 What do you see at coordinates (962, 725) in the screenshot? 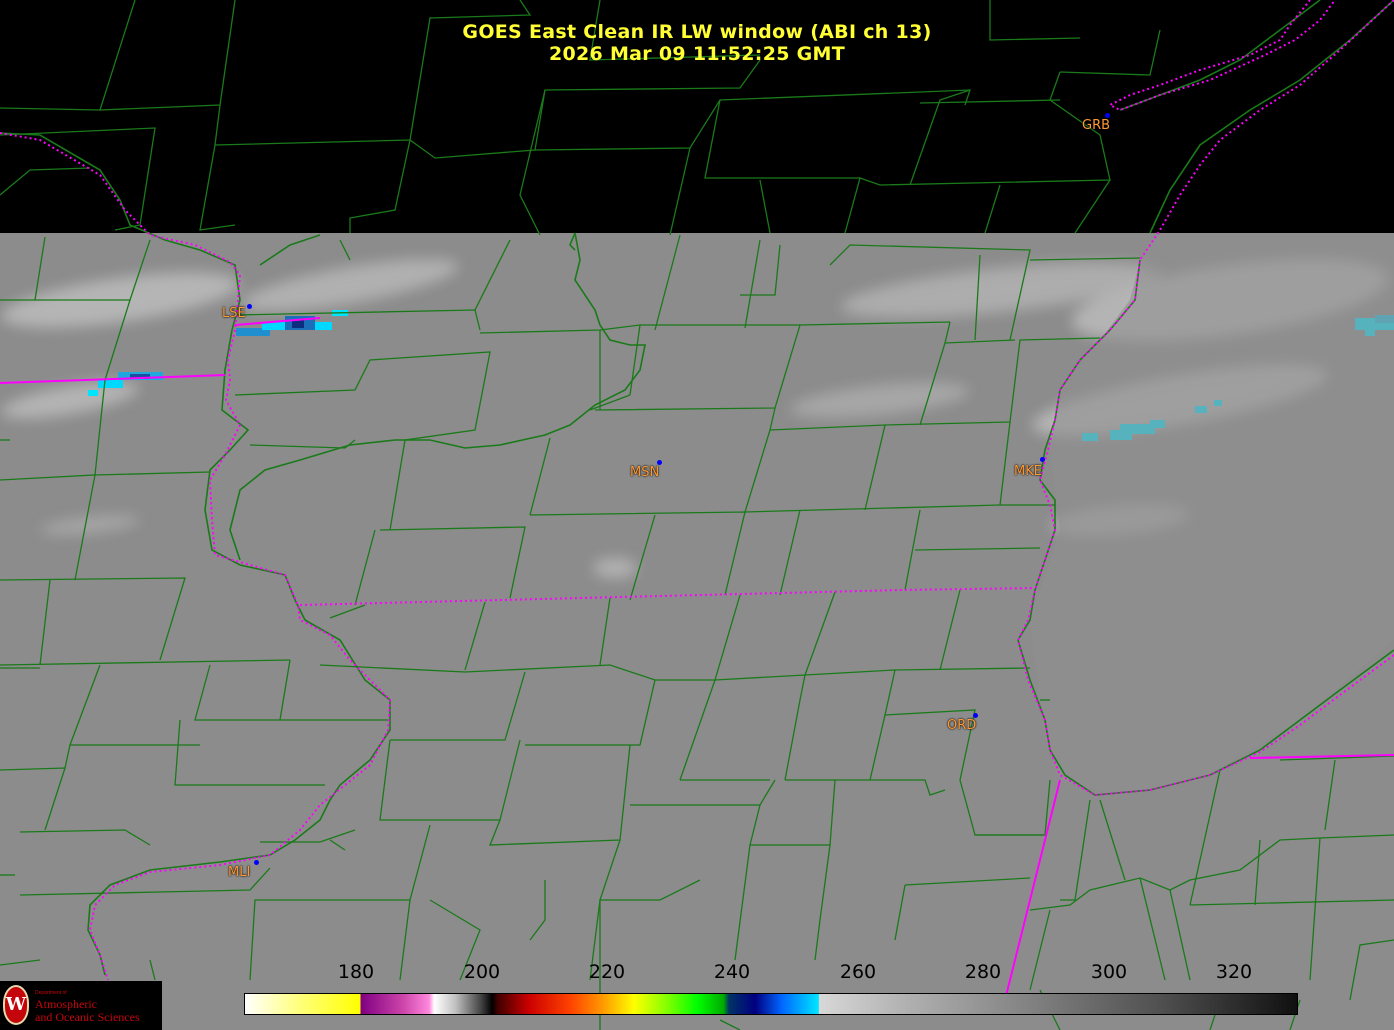
I see `city-label-ord: ORD` at bounding box center [962, 725].